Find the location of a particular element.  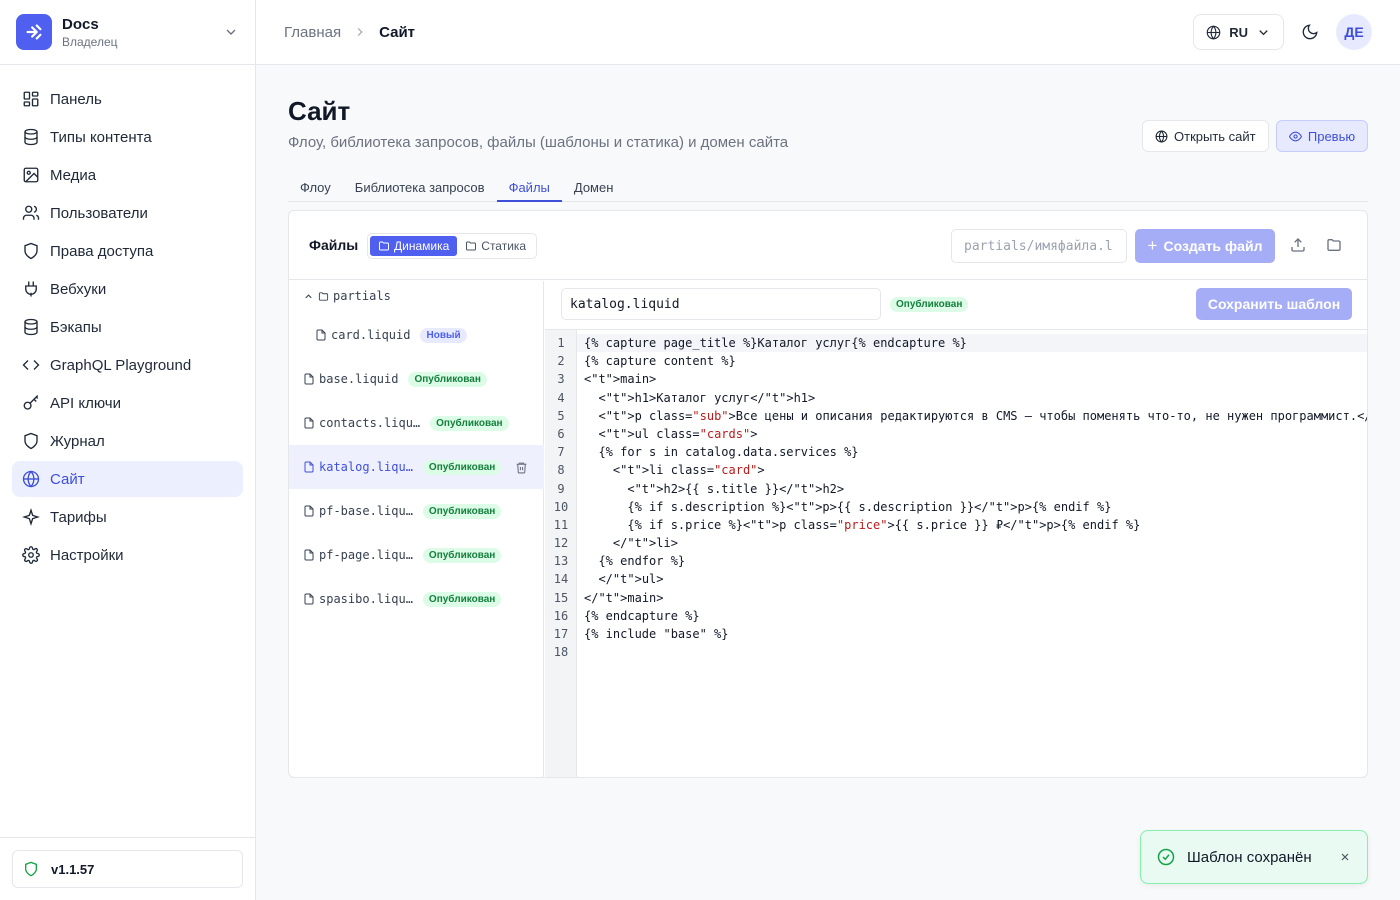

mode-static-label: Статика is located at coordinates (504, 246).